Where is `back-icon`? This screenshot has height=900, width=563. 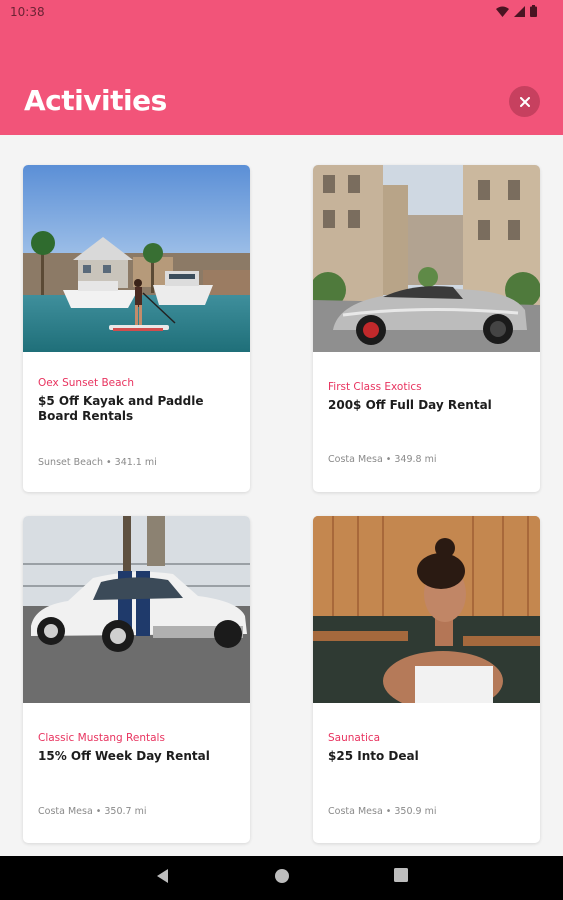 back-icon is located at coordinates (162, 876).